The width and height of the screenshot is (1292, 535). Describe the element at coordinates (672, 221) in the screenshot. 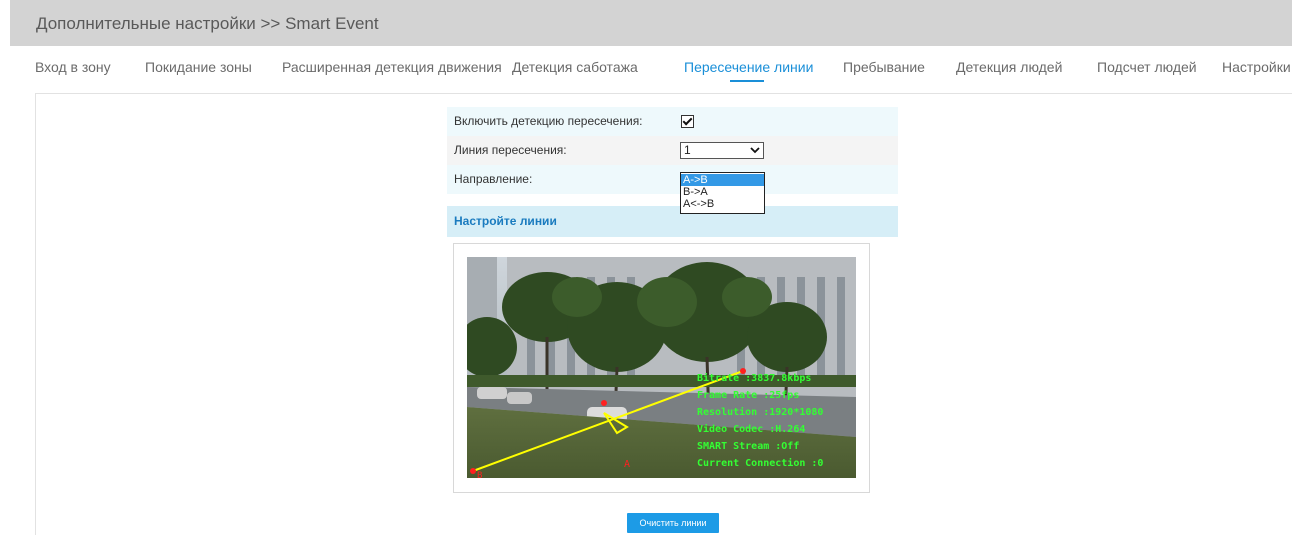

I see `configure-lines-header: Настройте линии` at that location.